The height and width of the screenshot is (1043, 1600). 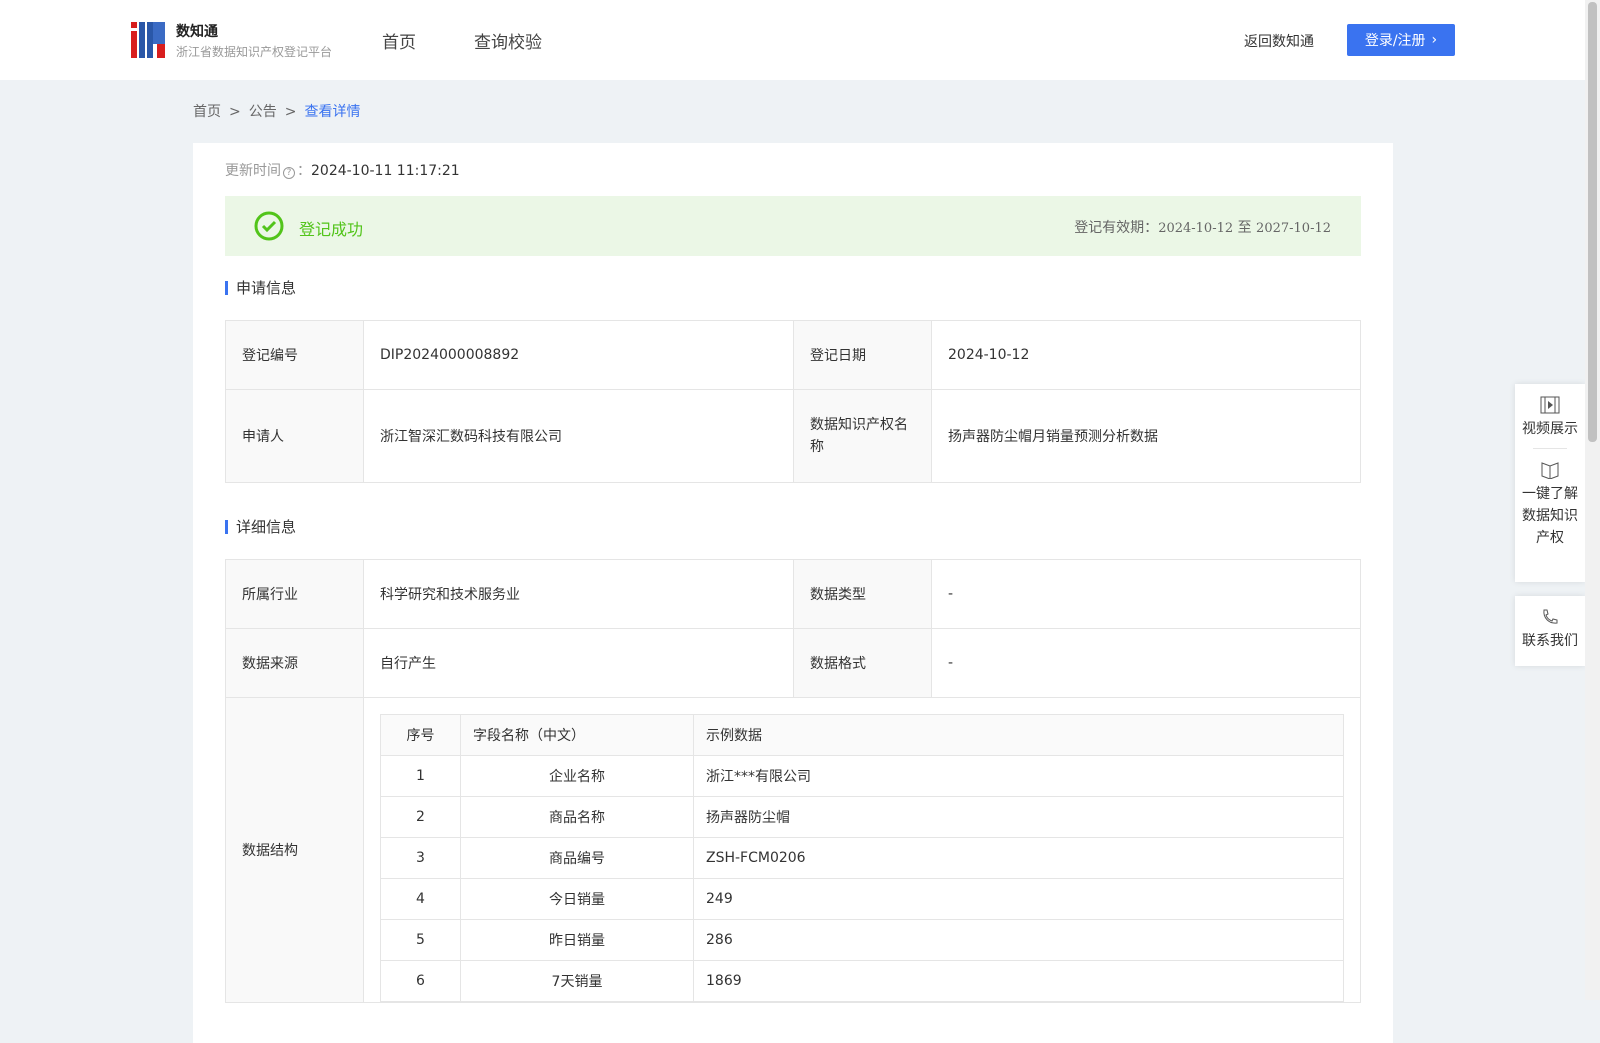 I want to click on login-label: 登录/注册, so click(x=1395, y=41).